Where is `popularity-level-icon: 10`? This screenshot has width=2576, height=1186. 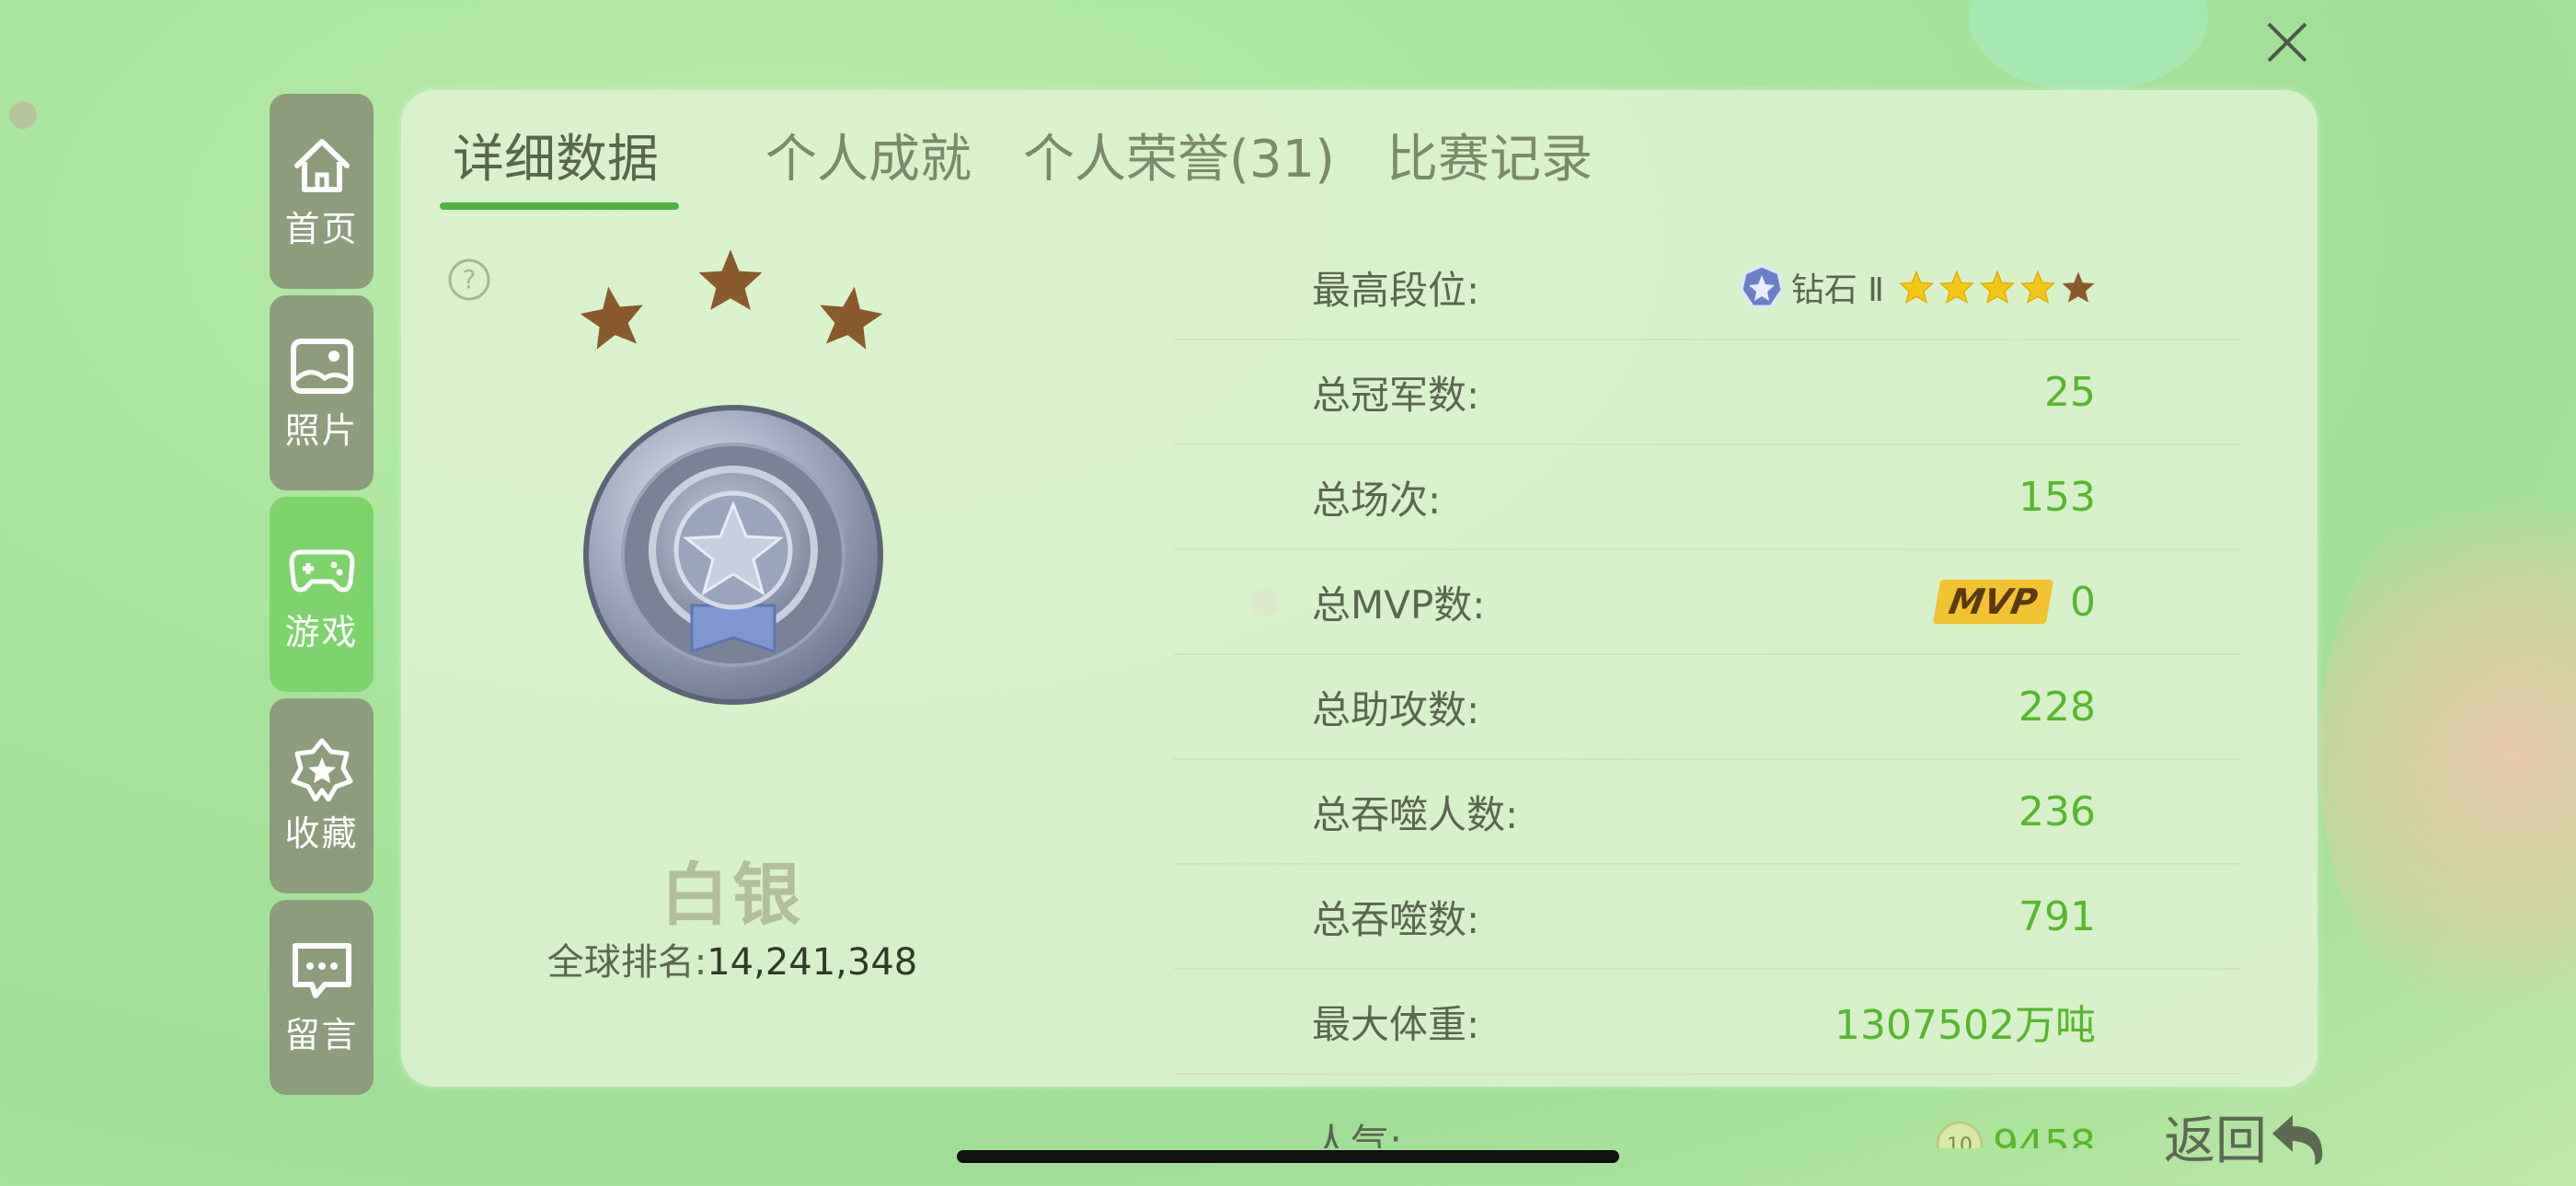
popularity-level-icon: 10 is located at coordinates (1960, 1134).